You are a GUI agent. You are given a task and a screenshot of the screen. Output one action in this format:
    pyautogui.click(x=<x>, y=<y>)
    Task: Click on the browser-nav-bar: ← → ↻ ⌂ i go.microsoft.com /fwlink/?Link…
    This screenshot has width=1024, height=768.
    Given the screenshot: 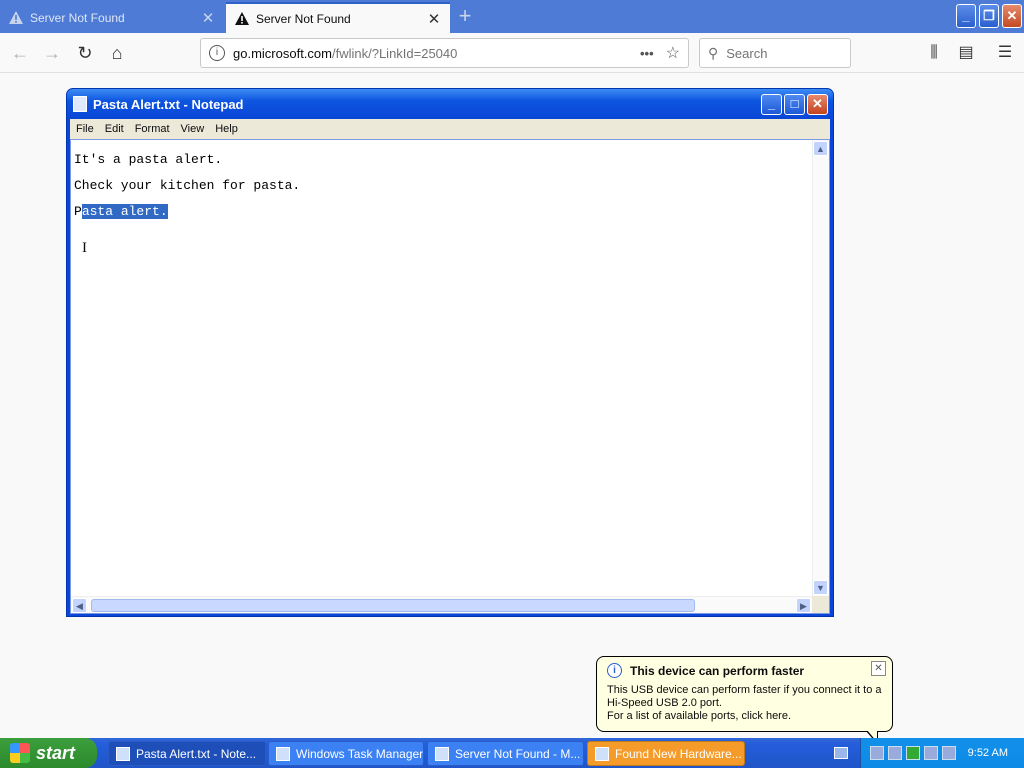 What is the action you would take?
    pyautogui.click(x=512, y=53)
    